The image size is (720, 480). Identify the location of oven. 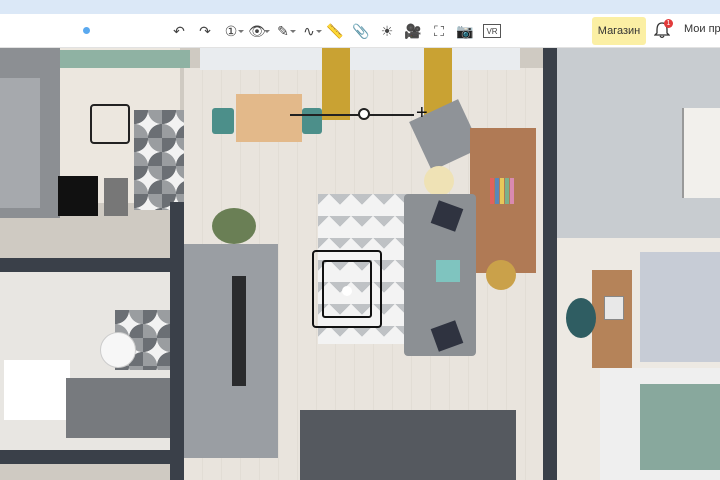
(78, 196).